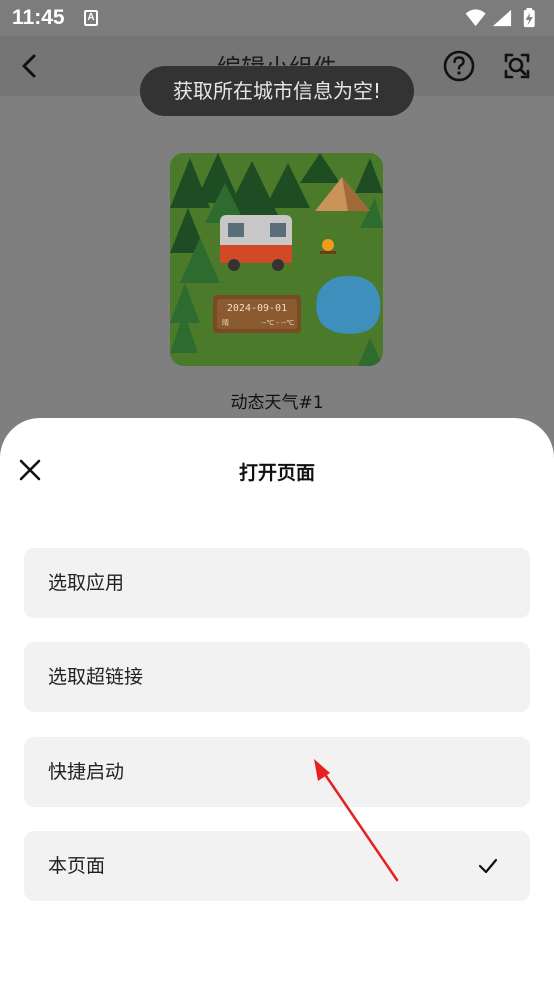 This screenshot has height=984, width=554. What do you see at coordinates (277, 583) in the screenshot?
I see `option-select-app: 选取应用` at bounding box center [277, 583].